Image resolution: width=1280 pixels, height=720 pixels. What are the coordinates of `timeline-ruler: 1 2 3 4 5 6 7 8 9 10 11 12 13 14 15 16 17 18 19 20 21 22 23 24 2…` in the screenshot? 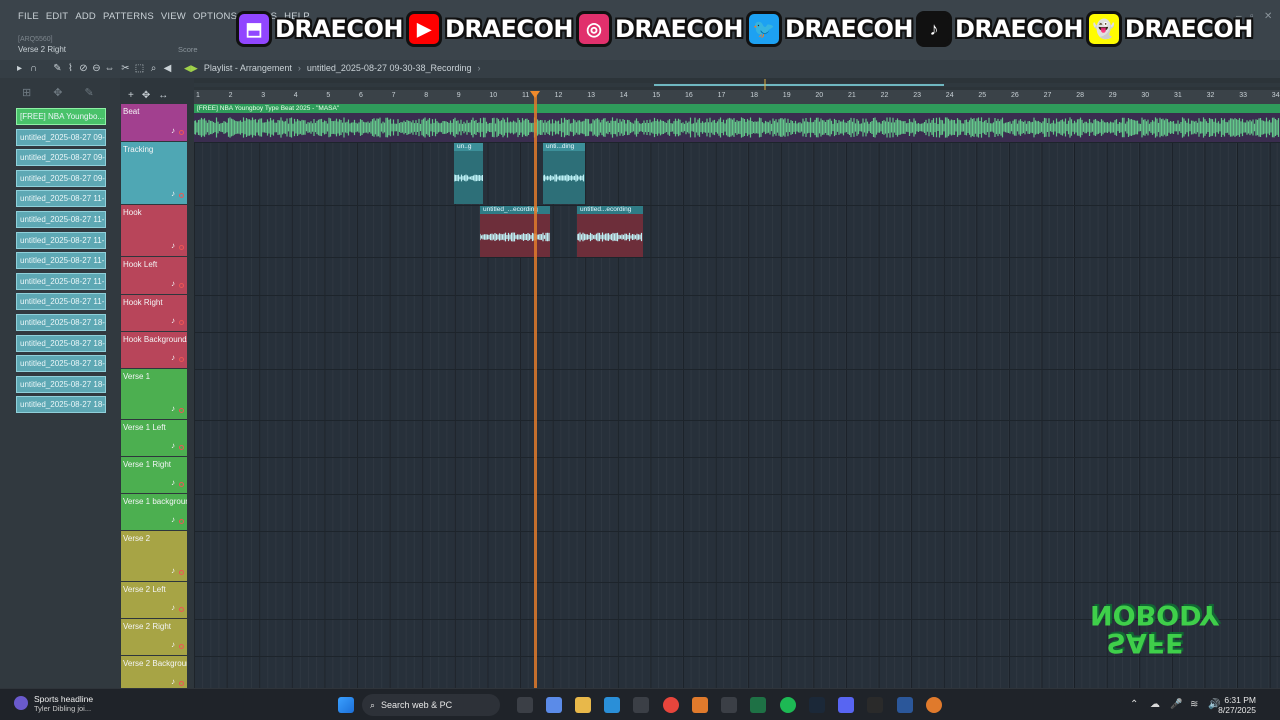 It's located at (737, 97).